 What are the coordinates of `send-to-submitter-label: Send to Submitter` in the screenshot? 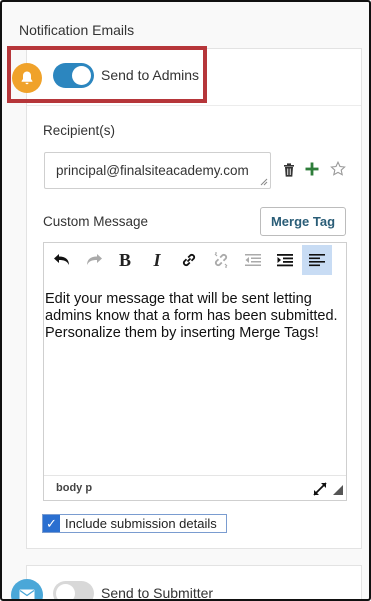 It's located at (157, 593).